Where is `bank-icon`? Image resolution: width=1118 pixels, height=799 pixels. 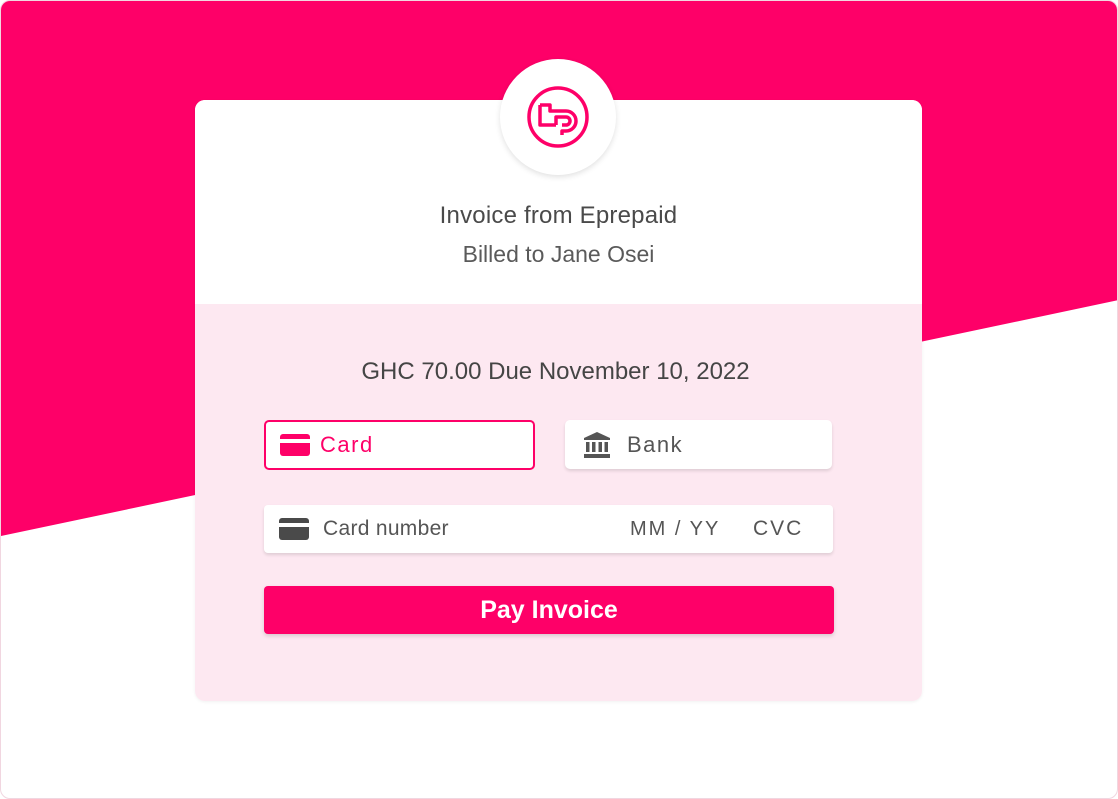 bank-icon is located at coordinates (597, 444).